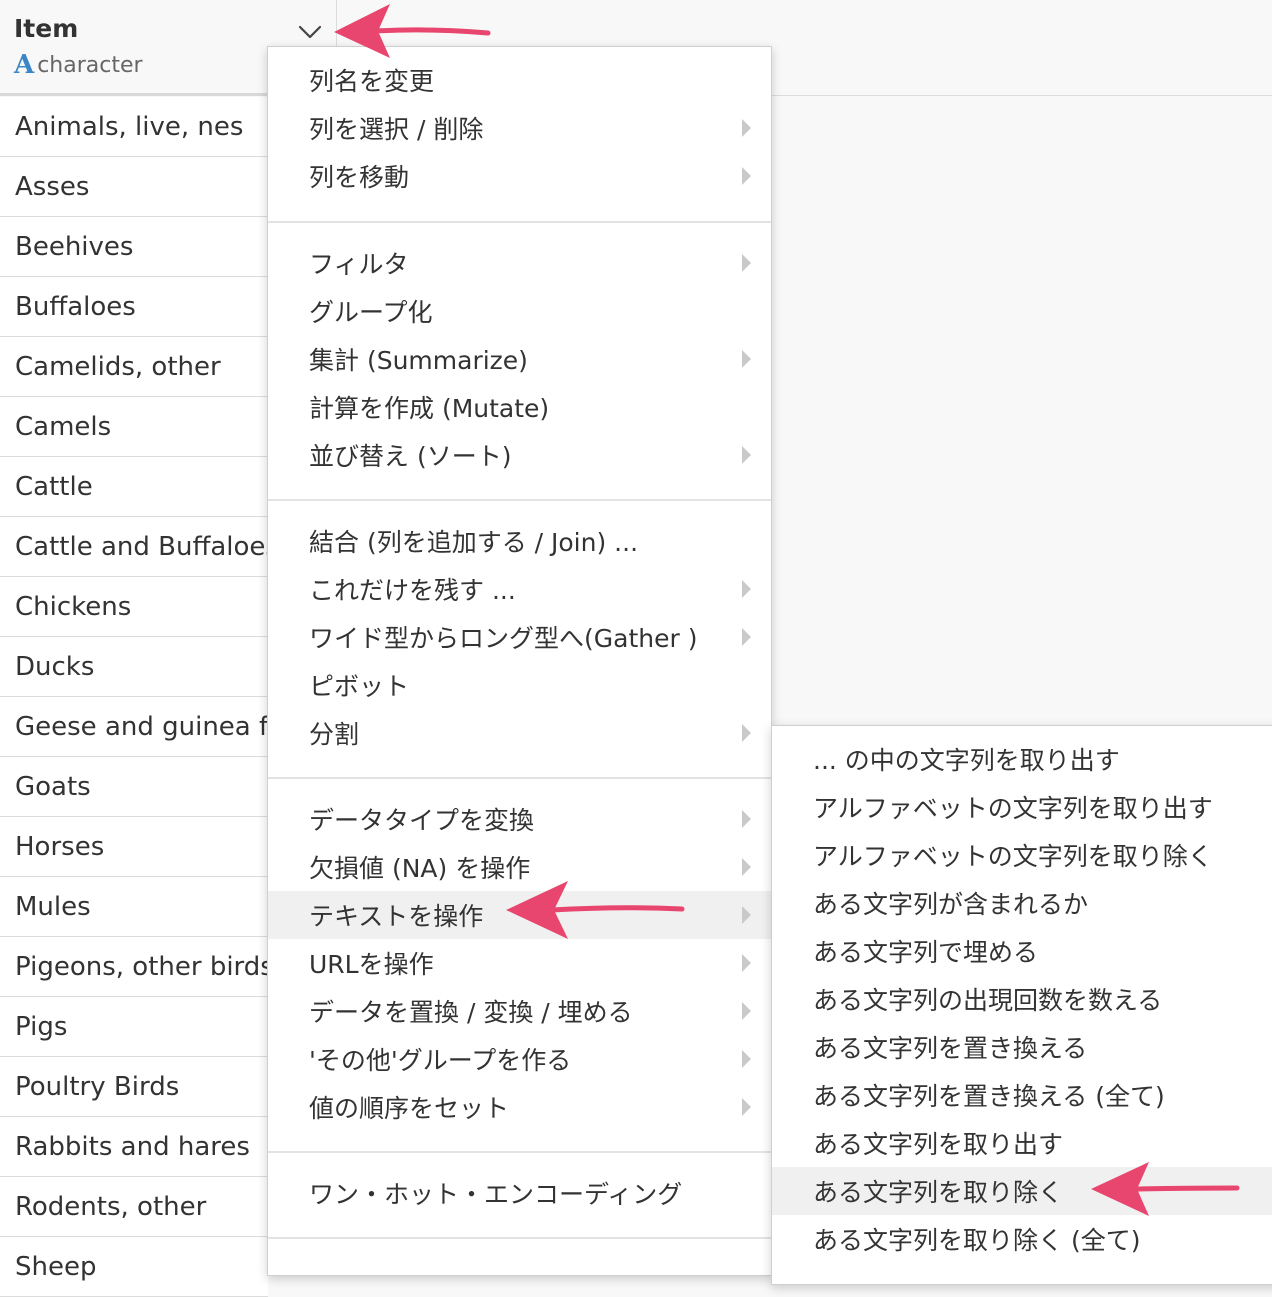 The width and height of the screenshot is (1272, 1297). Describe the element at coordinates (420, 868) in the screenshot. I see `menu-item-label: 欠損値 (NA) を操作` at that location.